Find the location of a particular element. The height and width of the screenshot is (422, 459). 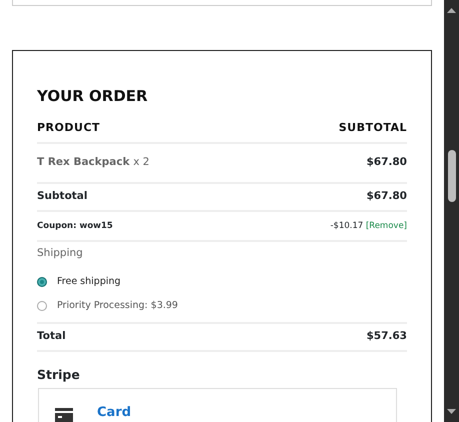

coupon-label: Coupon: wow15 is located at coordinates (75, 226).